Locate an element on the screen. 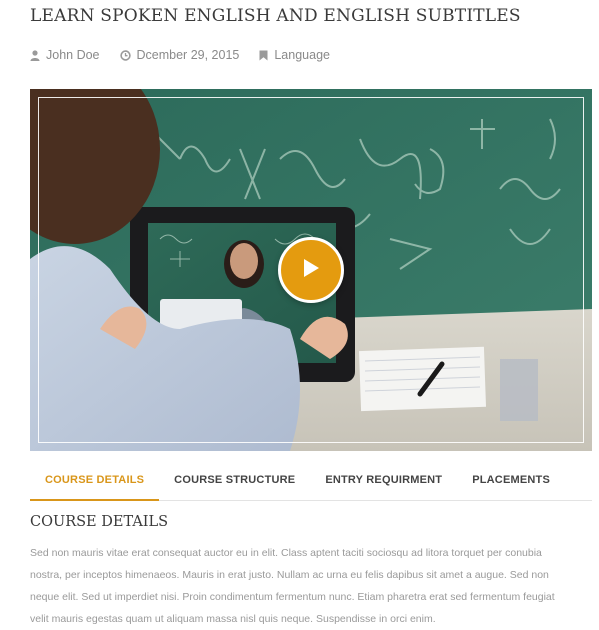 The image size is (599, 630). bookmark-icon is located at coordinates (263, 55).